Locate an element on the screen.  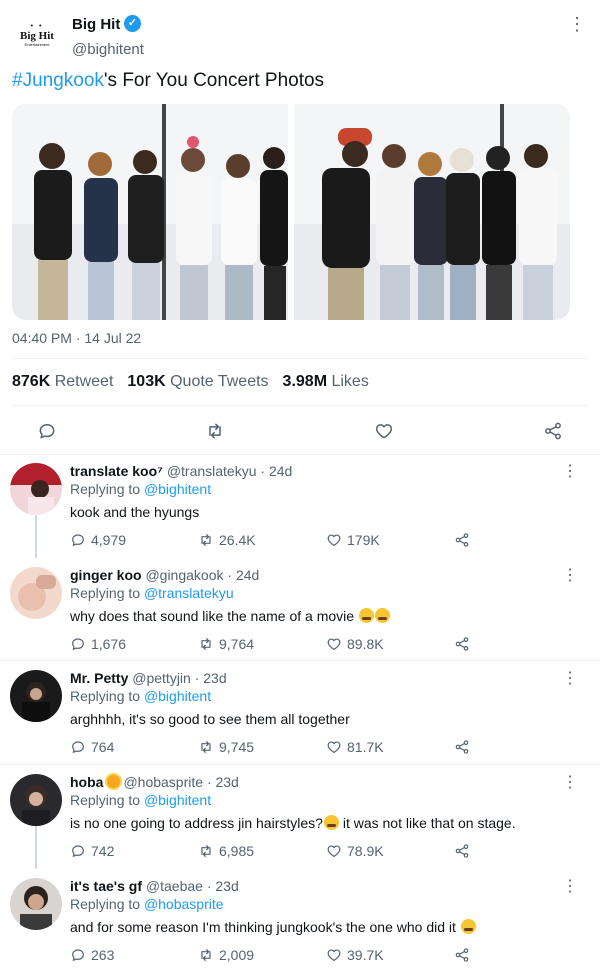
reply-handle: @translatekyu is located at coordinates (212, 471).